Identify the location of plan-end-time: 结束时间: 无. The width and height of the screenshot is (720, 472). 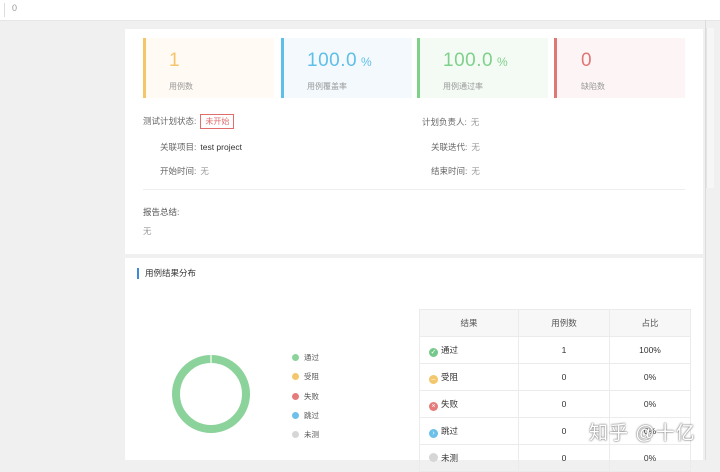
(455, 171).